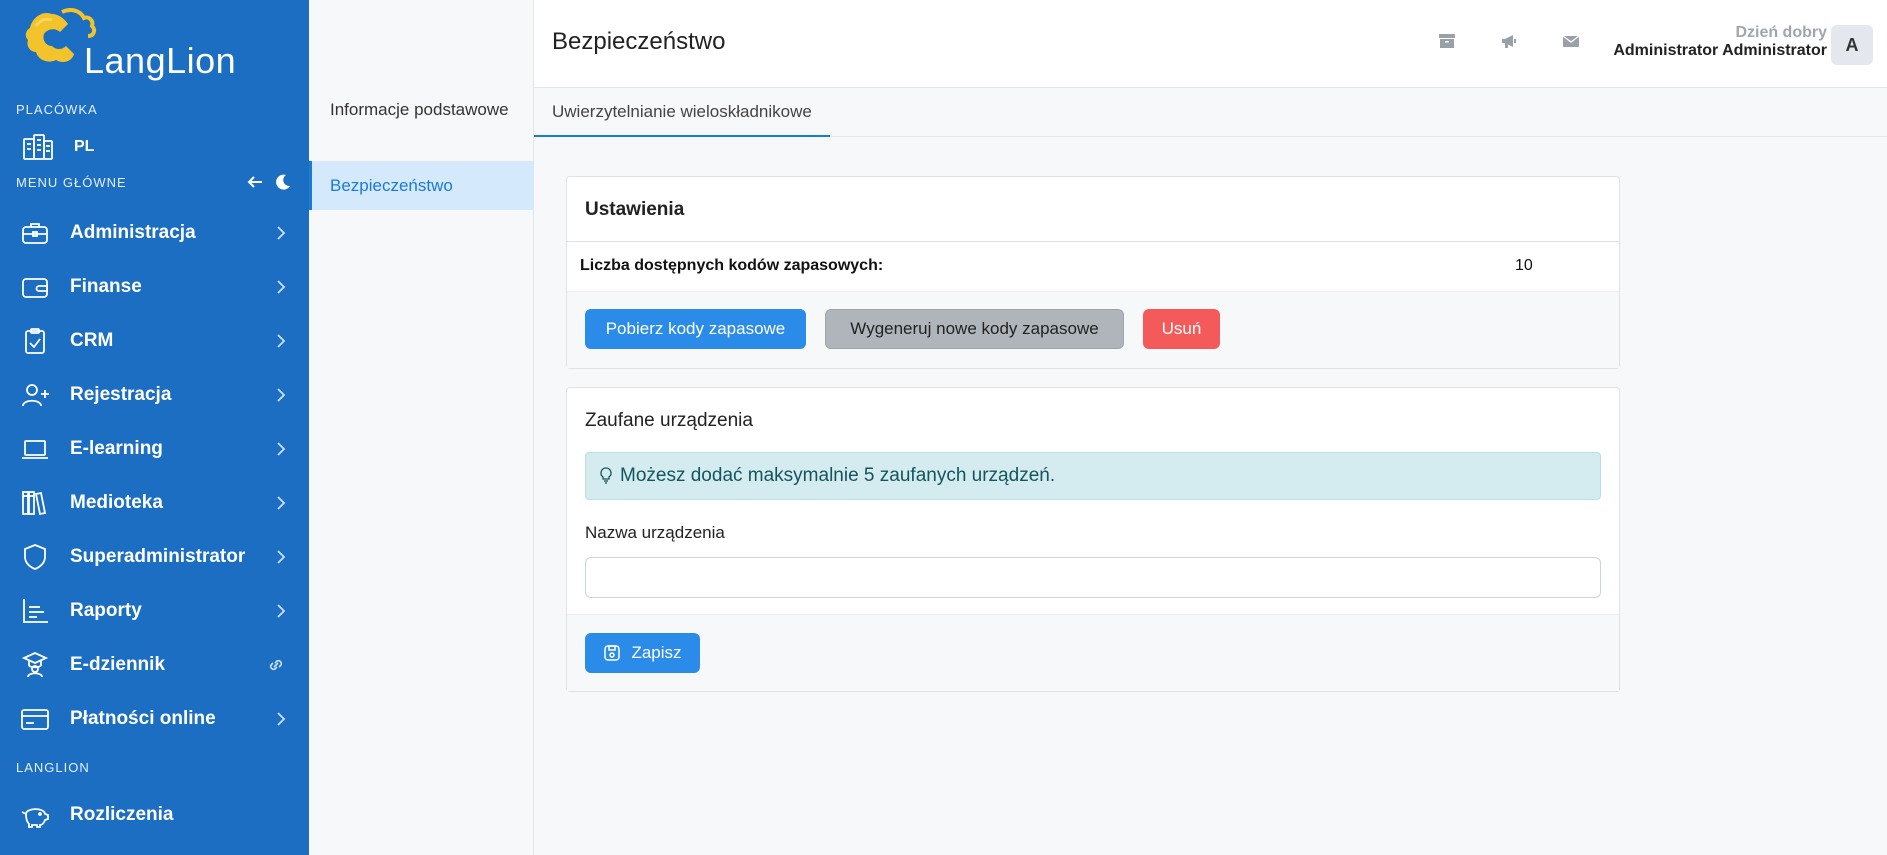  I want to click on piggy-bank-icon, so click(35, 818).